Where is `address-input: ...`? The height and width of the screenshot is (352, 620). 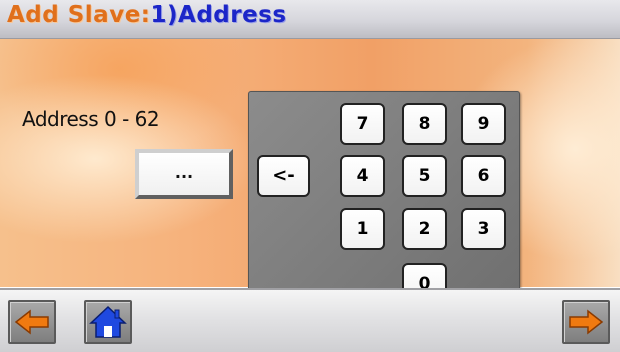
address-input: ... is located at coordinates (184, 174).